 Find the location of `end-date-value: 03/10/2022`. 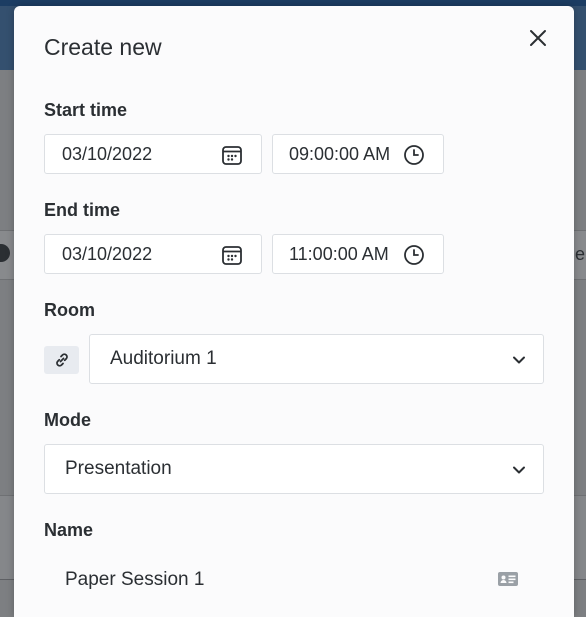

end-date-value: 03/10/2022 is located at coordinates (107, 253).